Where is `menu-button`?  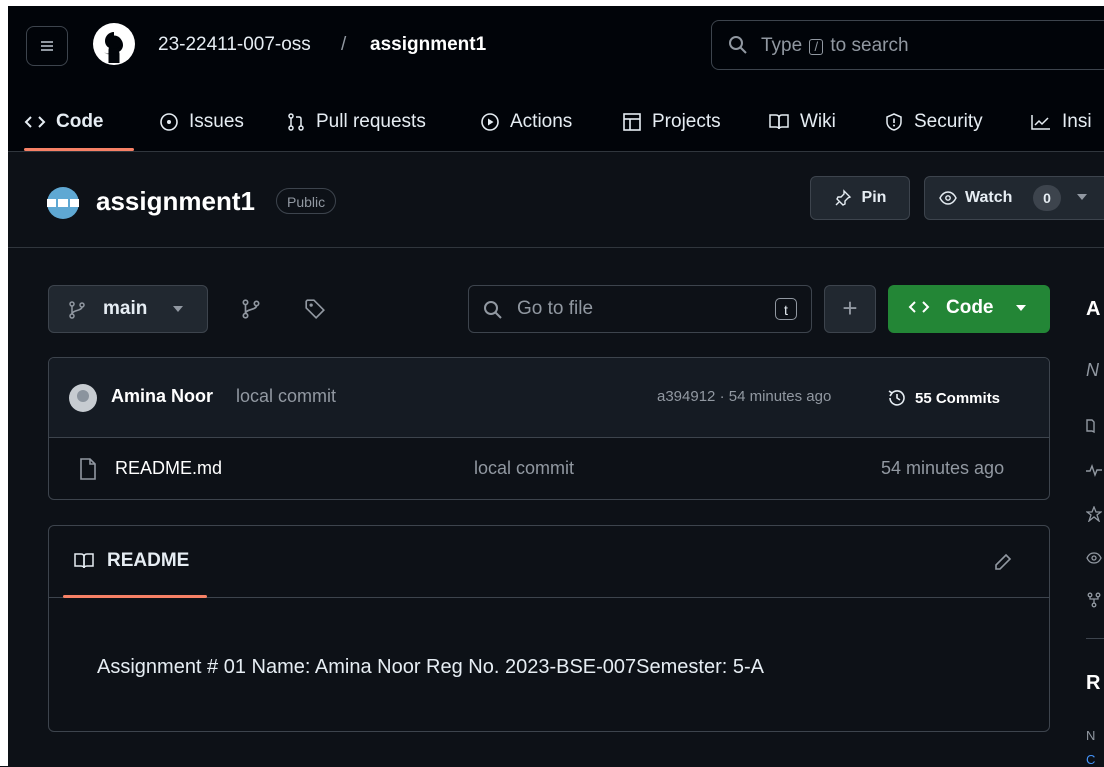
menu-button is located at coordinates (47, 46).